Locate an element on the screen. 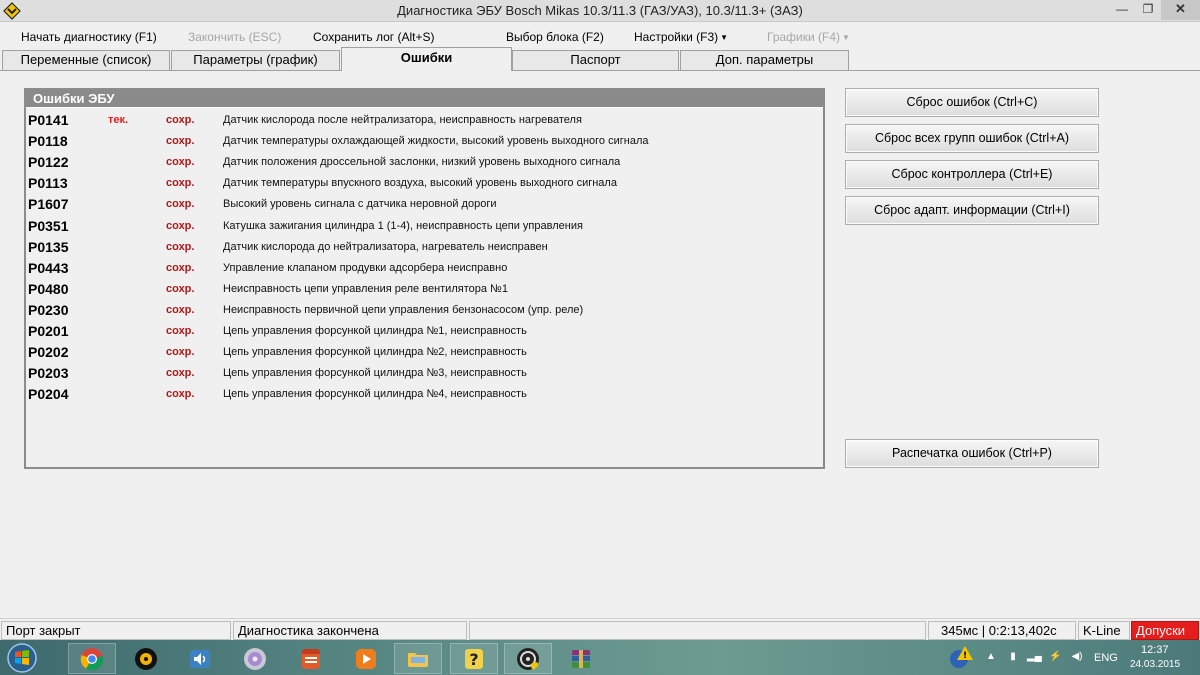 This screenshot has width=1200, height=675. print-errors-button: Распечатка ошибок (Ctrl+P) is located at coordinates (972, 453).